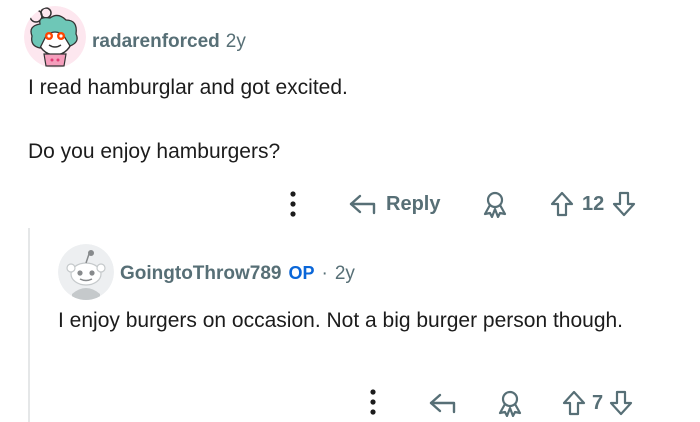 The image size is (700, 422). What do you see at coordinates (413, 203) in the screenshot?
I see `reply-label: Reply` at bounding box center [413, 203].